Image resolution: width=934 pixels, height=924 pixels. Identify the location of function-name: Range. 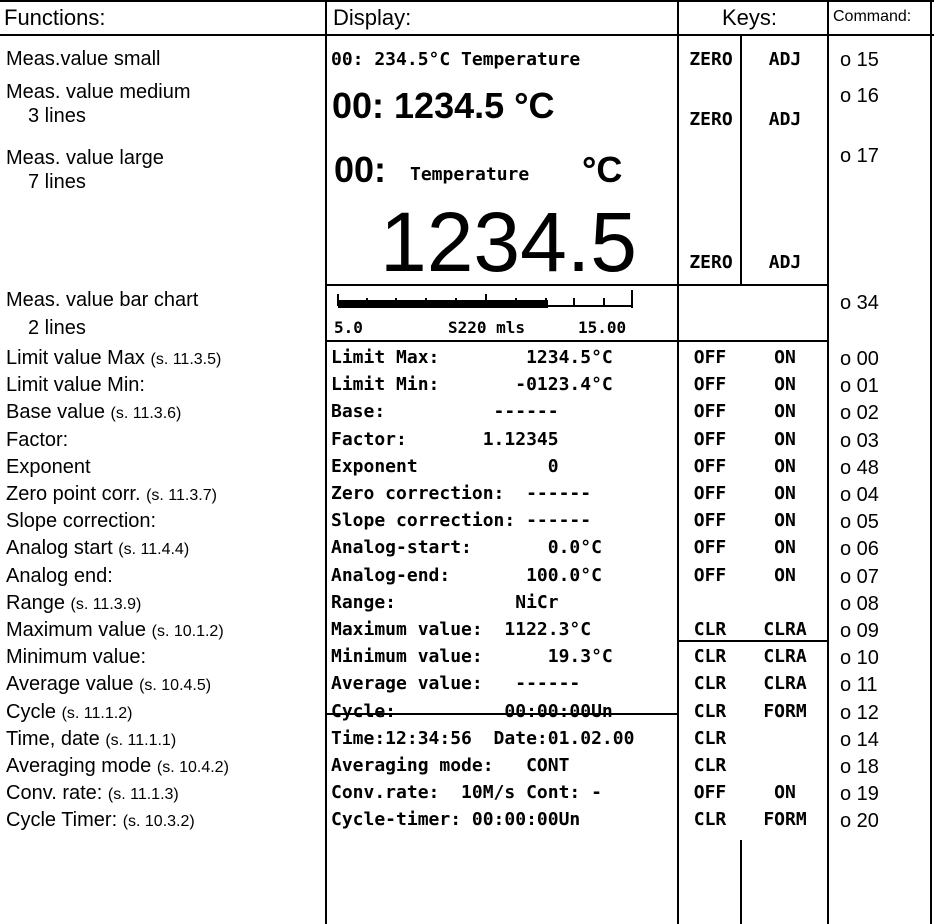
(35, 603).